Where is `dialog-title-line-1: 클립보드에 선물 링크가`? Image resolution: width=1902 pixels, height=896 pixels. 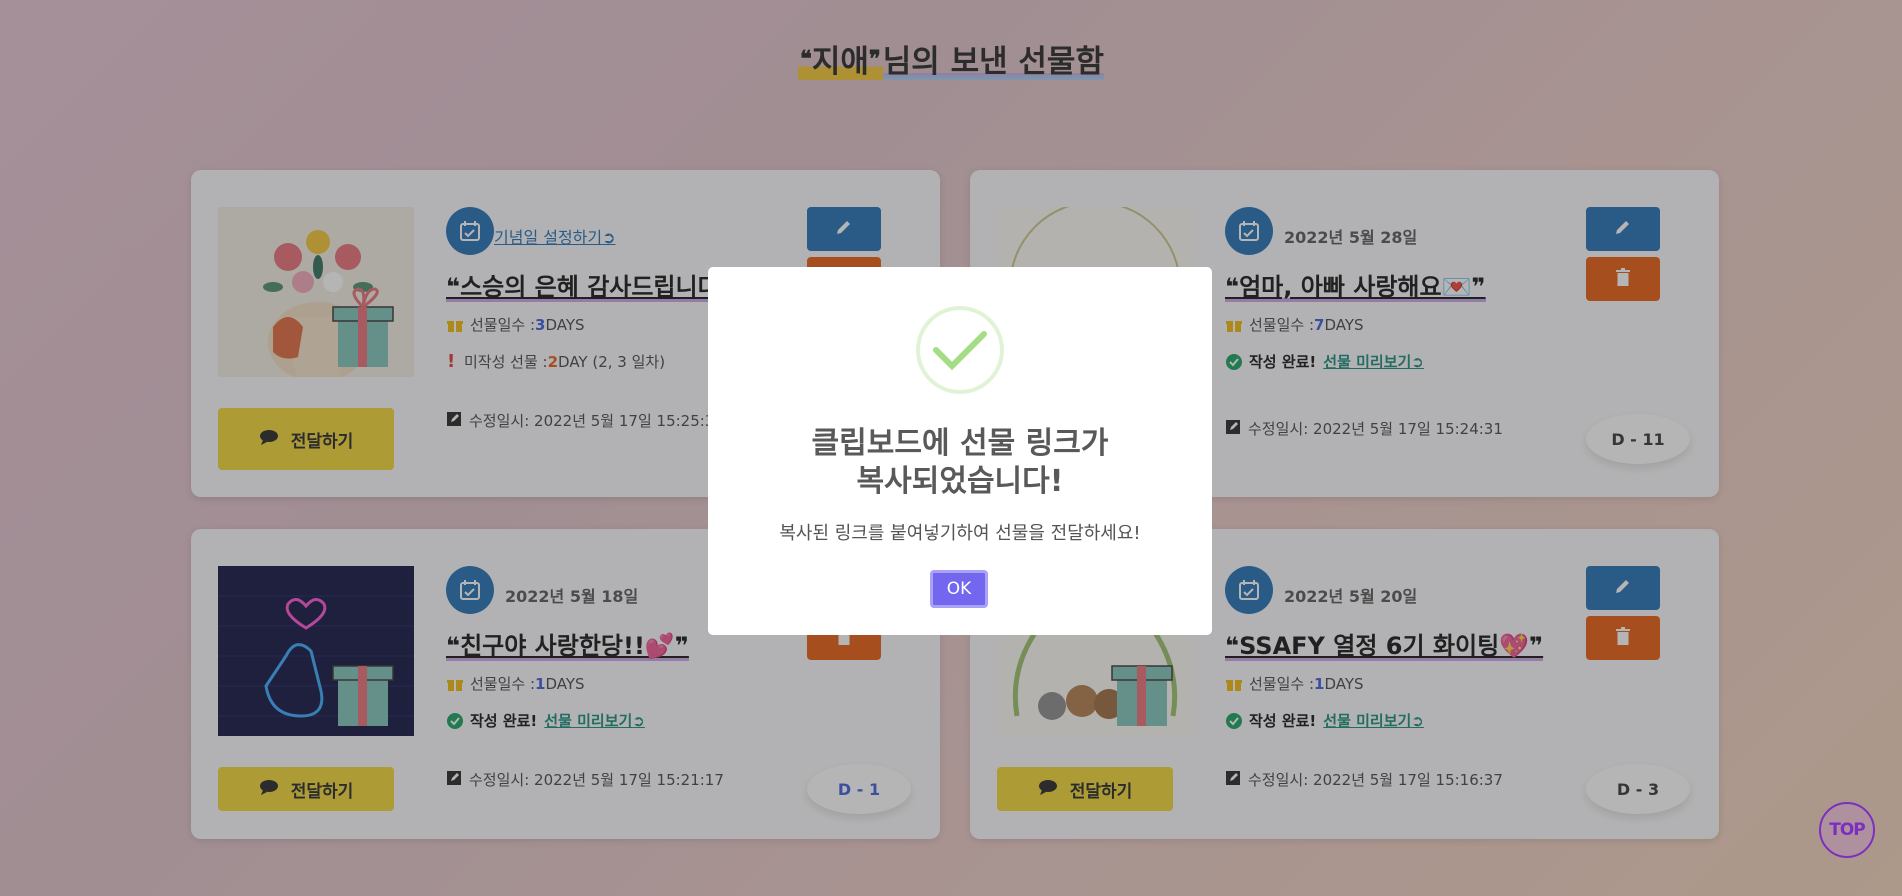
dialog-title-line-1: 클립보드에 선물 링크가 is located at coordinates (960, 443).